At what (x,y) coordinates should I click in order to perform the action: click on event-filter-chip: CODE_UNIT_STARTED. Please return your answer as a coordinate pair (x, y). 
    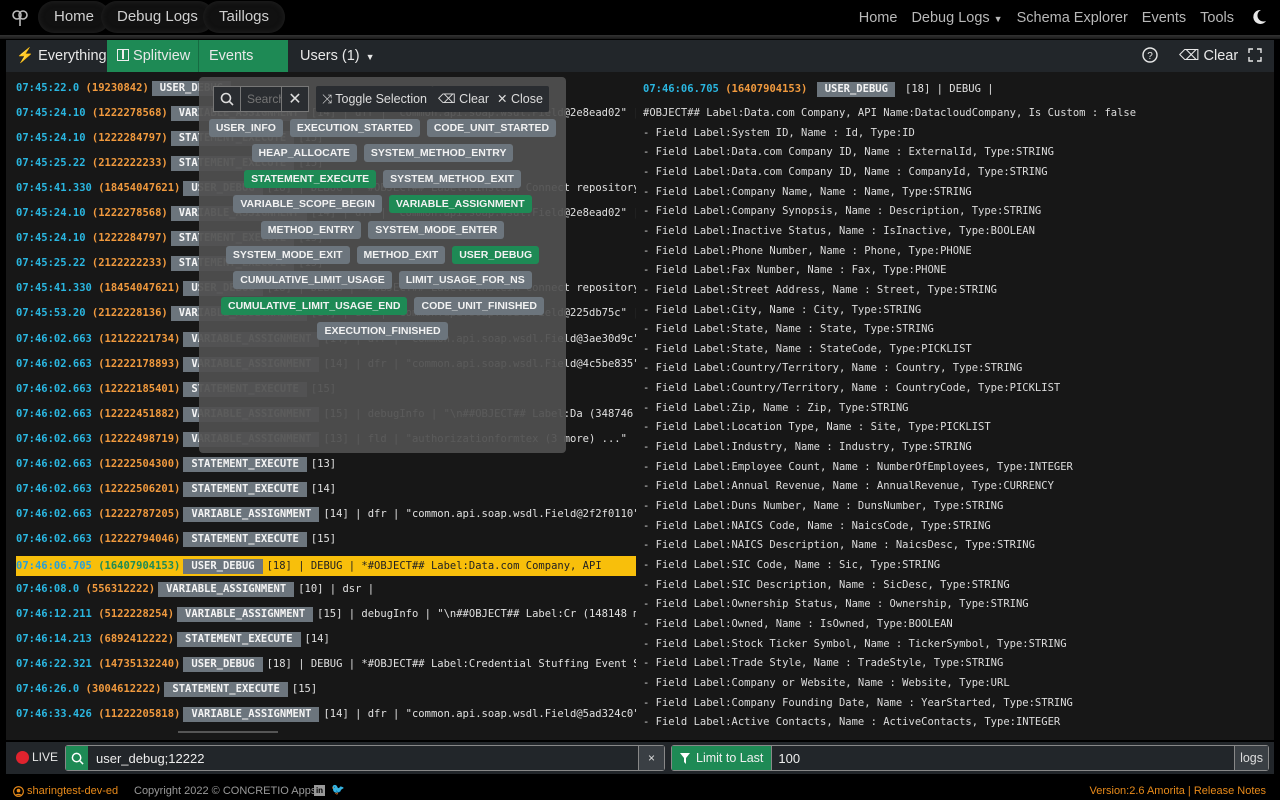
    Looking at the image, I should click on (491, 128).